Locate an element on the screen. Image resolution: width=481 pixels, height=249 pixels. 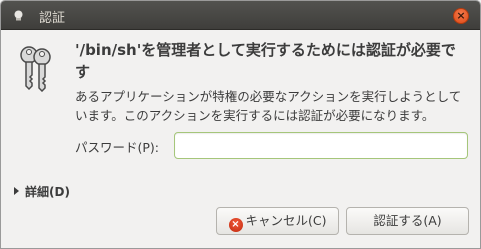
window-title: 認証 is located at coordinates (52, 18).